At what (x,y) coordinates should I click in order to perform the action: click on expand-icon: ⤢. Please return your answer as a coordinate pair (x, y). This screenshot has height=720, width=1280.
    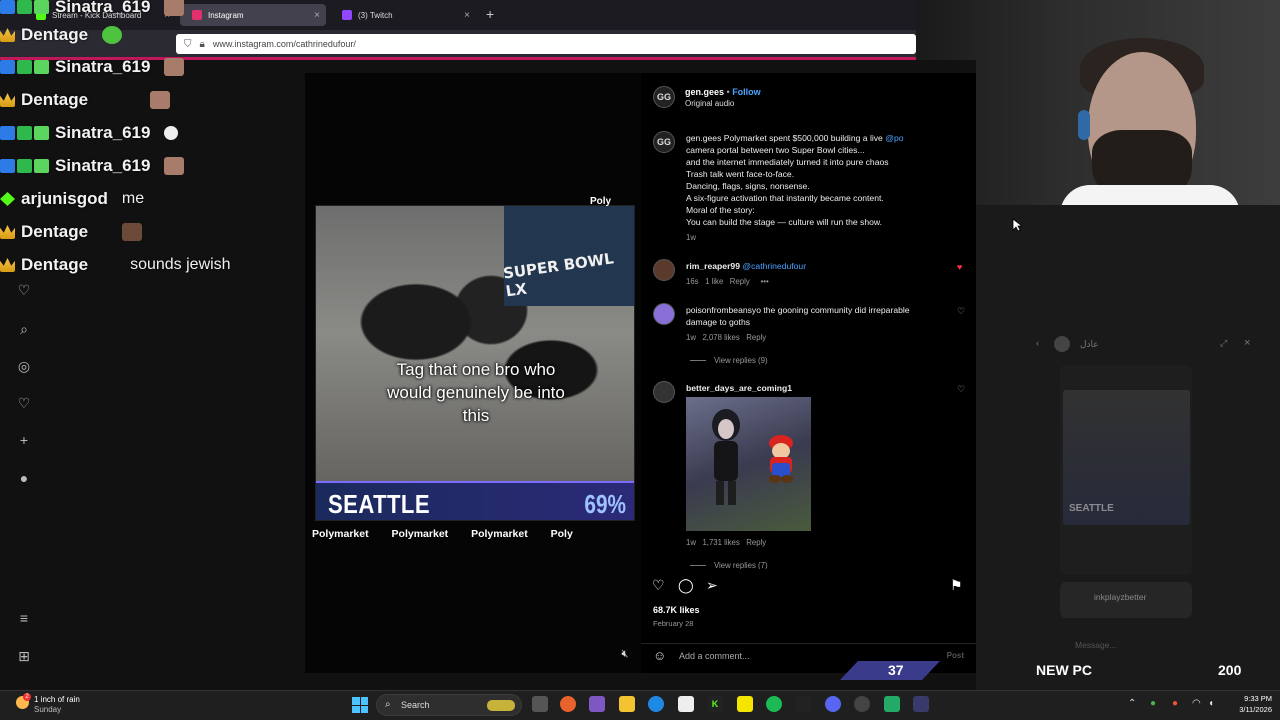
    Looking at the image, I should click on (1223, 343).